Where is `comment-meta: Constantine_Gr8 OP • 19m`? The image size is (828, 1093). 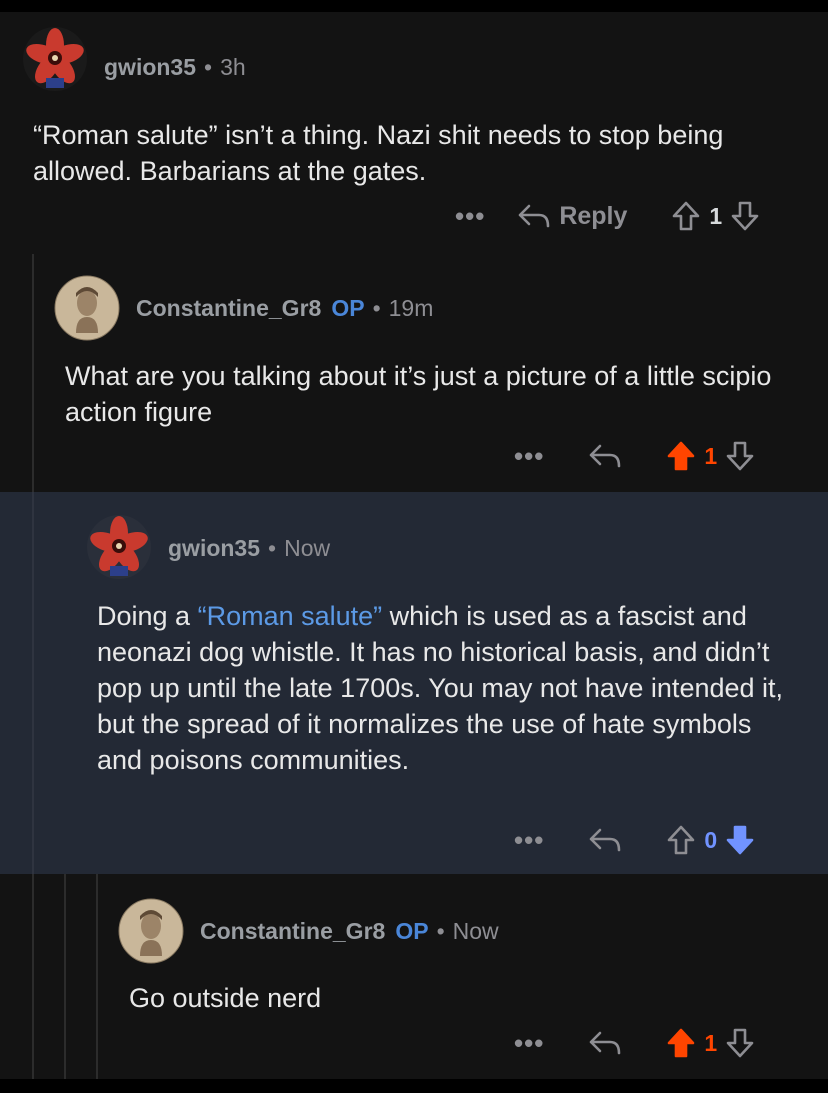
comment-meta: Constantine_Gr8 OP • 19m is located at coordinates (284, 308).